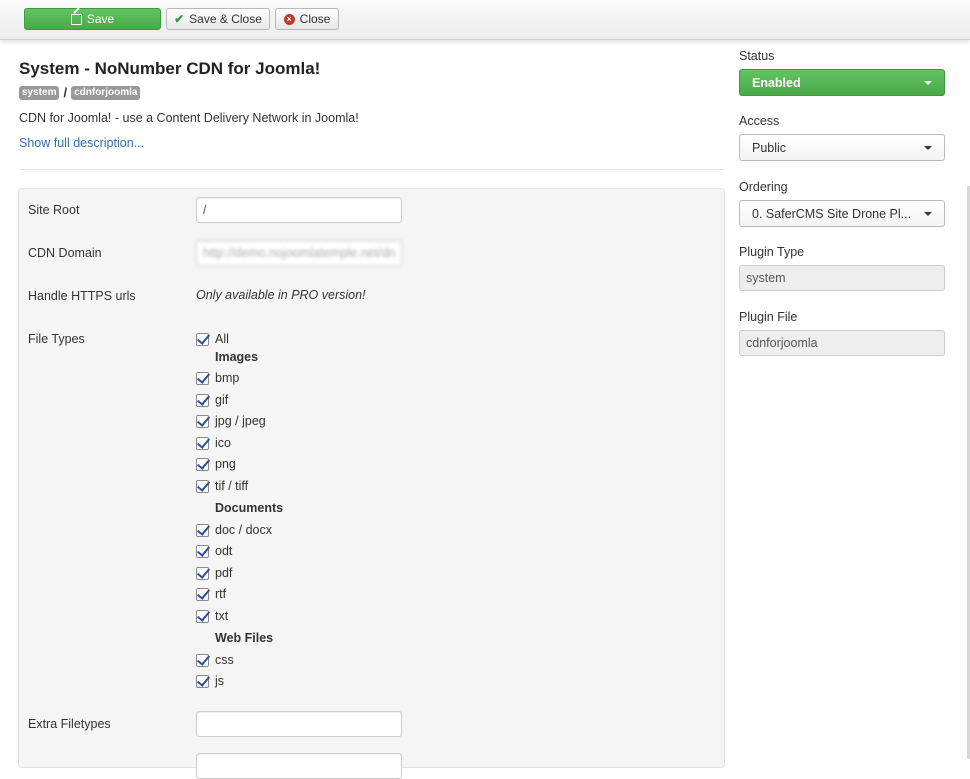  I want to click on save-close-button: ✔ Save & Close, so click(218, 19).